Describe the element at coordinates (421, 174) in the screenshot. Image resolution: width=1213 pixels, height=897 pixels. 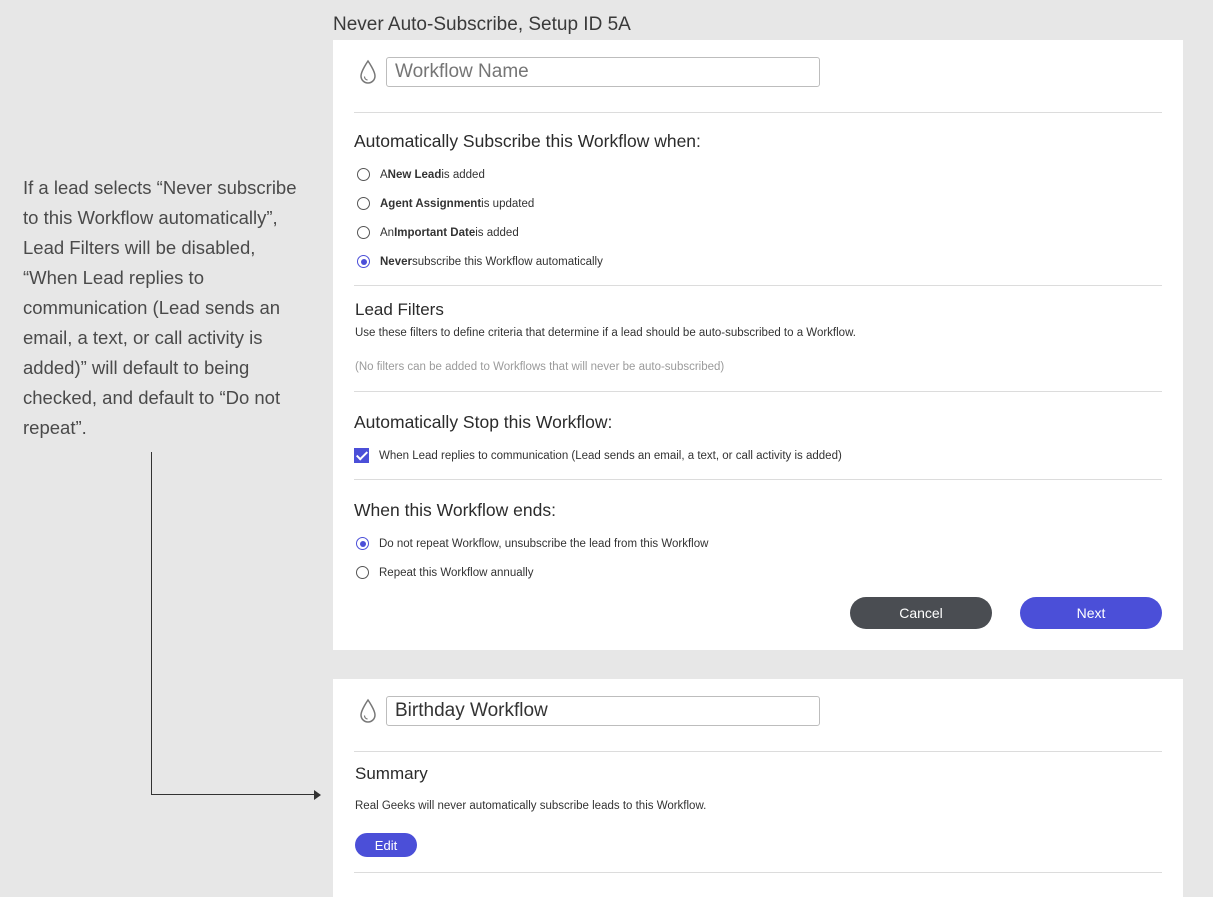
I see `subscribe-option-new-lead: A New Lead is added` at that location.